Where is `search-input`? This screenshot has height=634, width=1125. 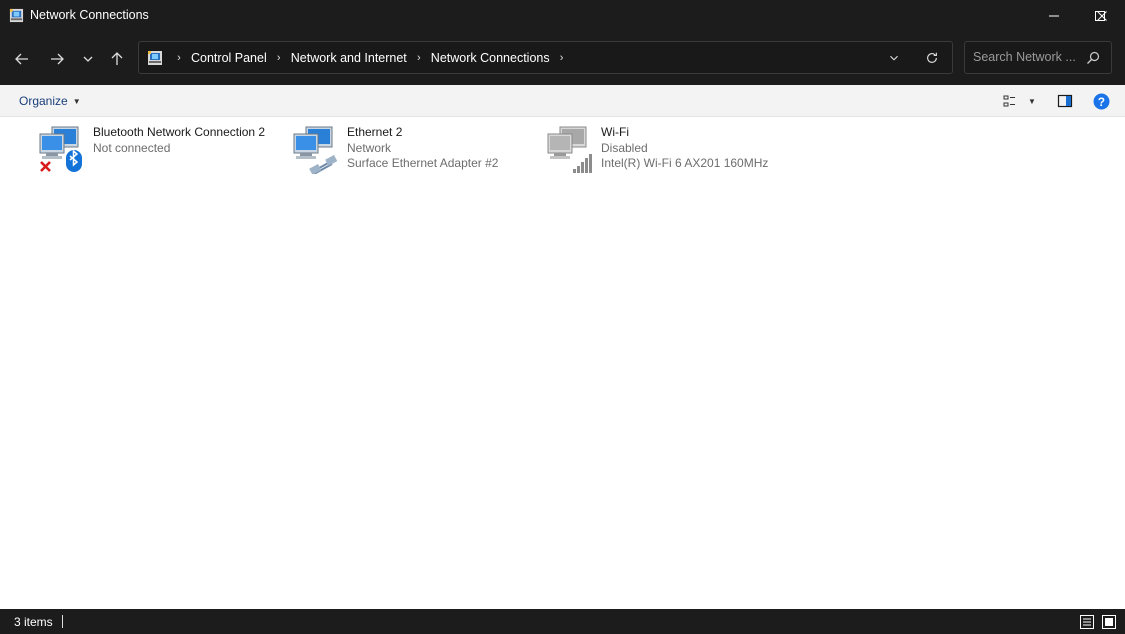
search-input is located at coordinates (1028, 57).